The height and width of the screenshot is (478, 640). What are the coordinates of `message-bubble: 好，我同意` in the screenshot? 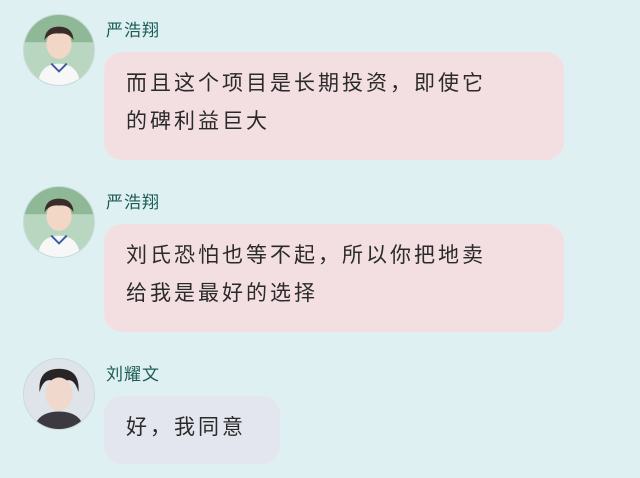 It's located at (192, 430).